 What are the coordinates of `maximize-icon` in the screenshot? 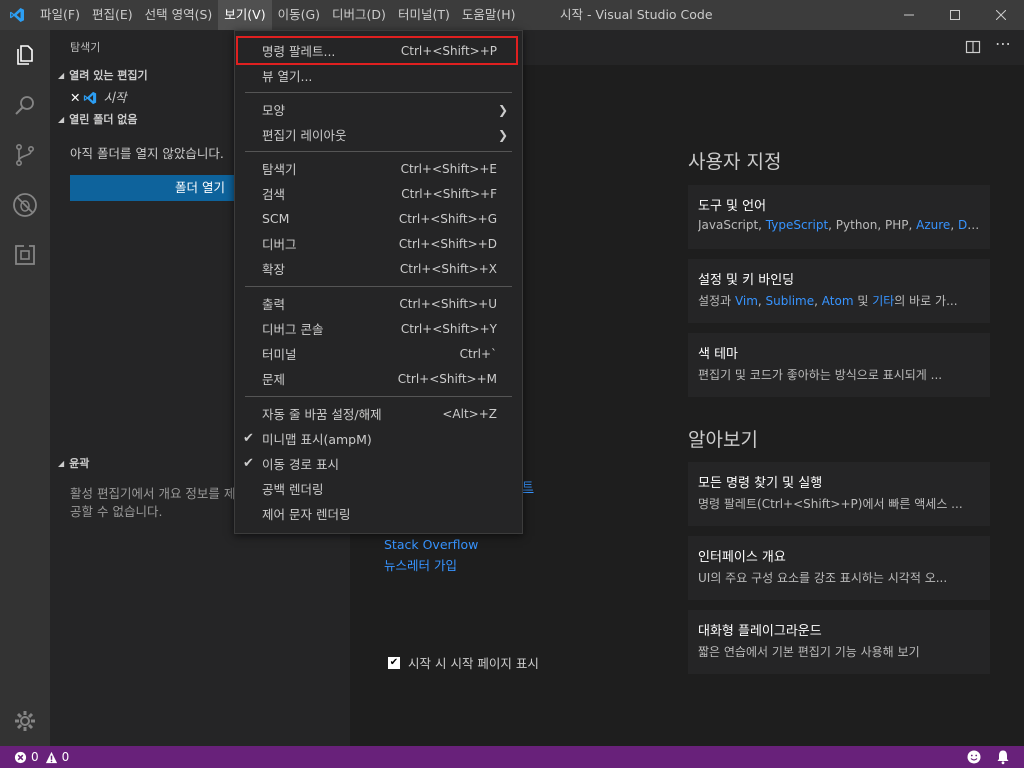 It's located at (955, 15).